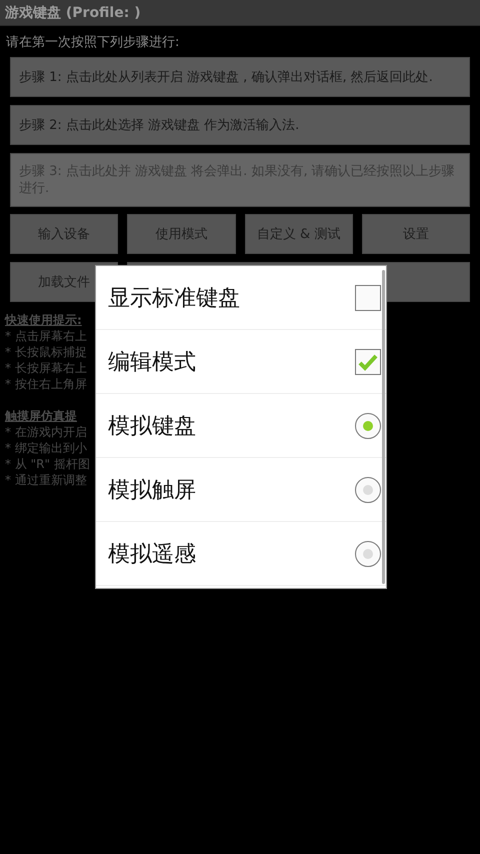 The width and height of the screenshot is (480, 854). What do you see at coordinates (73, 13) in the screenshot?
I see `window-title: 游戏键盘 (Profile: )` at bounding box center [73, 13].